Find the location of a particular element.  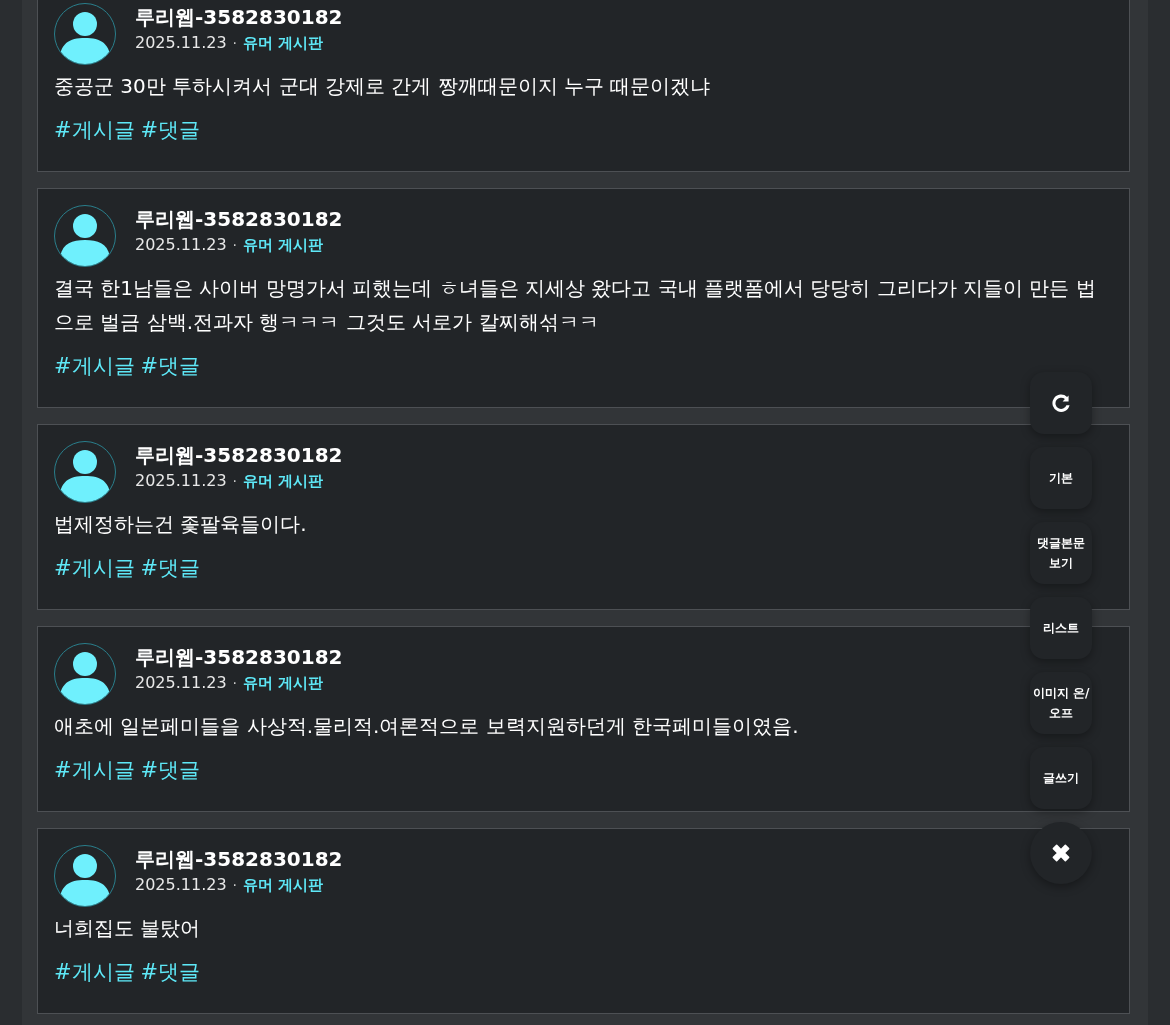

refresh-button is located at coordinates (1061, 403).